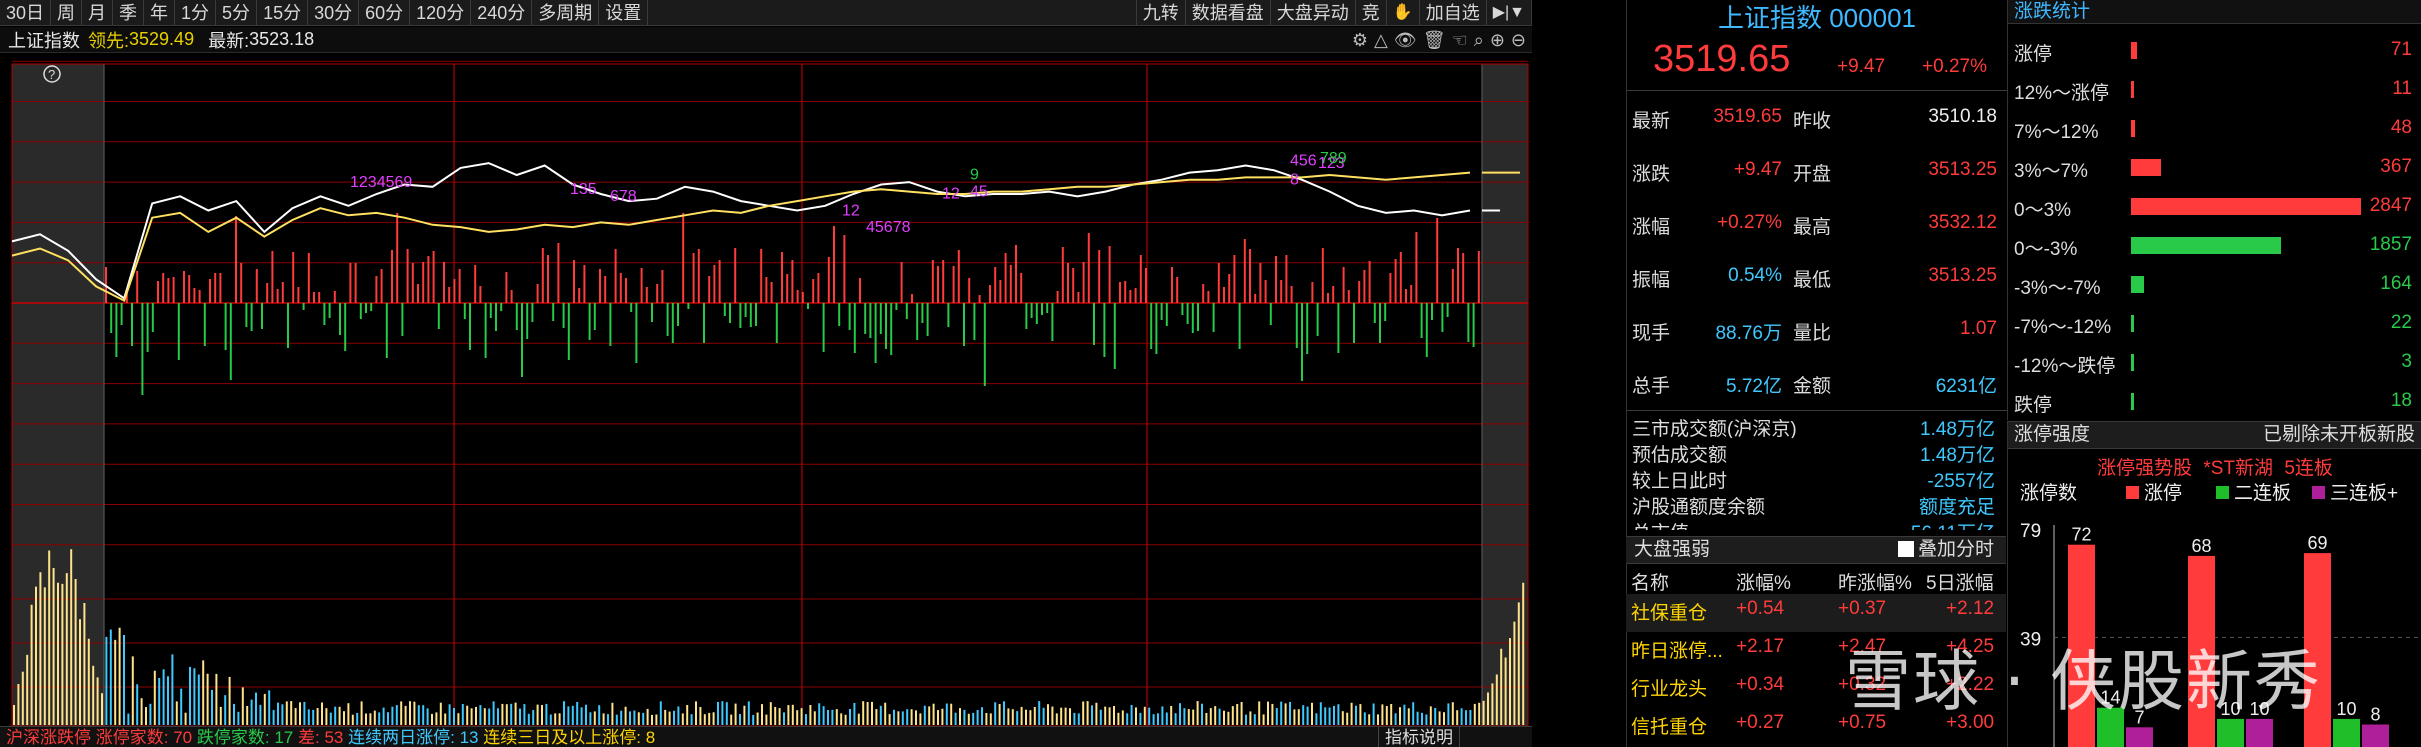 This screenshot has width=2421, height=747. What do you see at coordinates (1651, 280) in the screenshot?
I see `quote-label: 振幅` at bounding box center [1651, 280].